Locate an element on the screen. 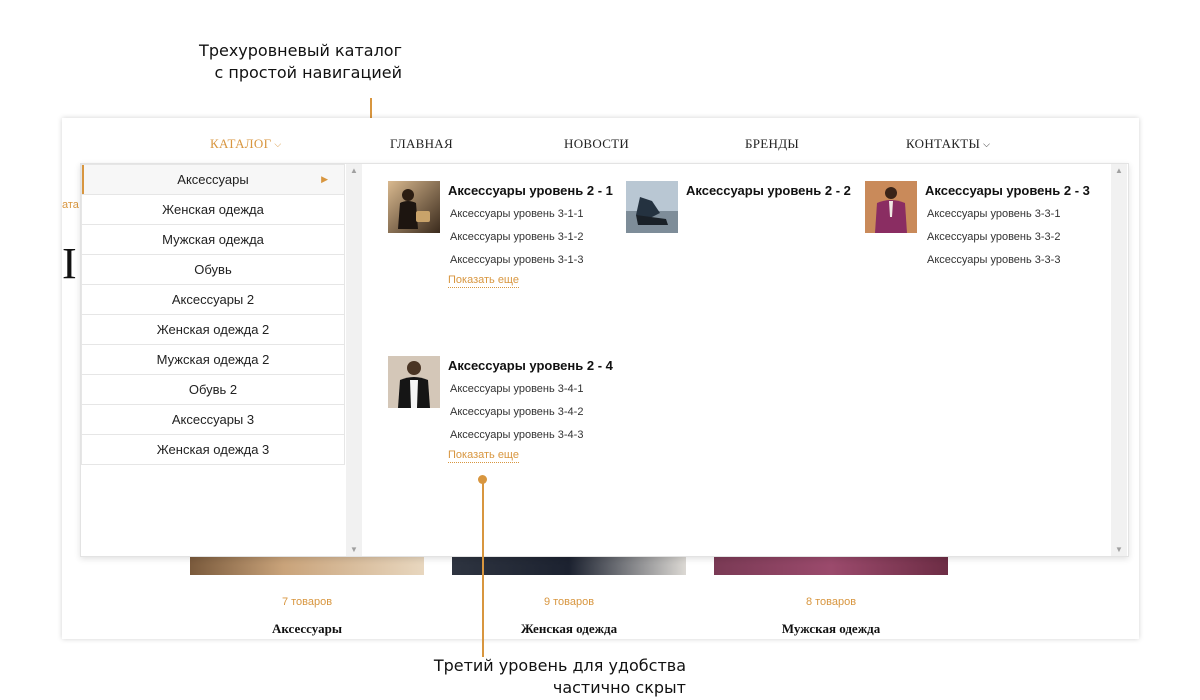 The width and height of the screenshot is (1200, 700). submenu-title: Аксессуары уровень 2 - 4 is located at coordinates (530, 365).